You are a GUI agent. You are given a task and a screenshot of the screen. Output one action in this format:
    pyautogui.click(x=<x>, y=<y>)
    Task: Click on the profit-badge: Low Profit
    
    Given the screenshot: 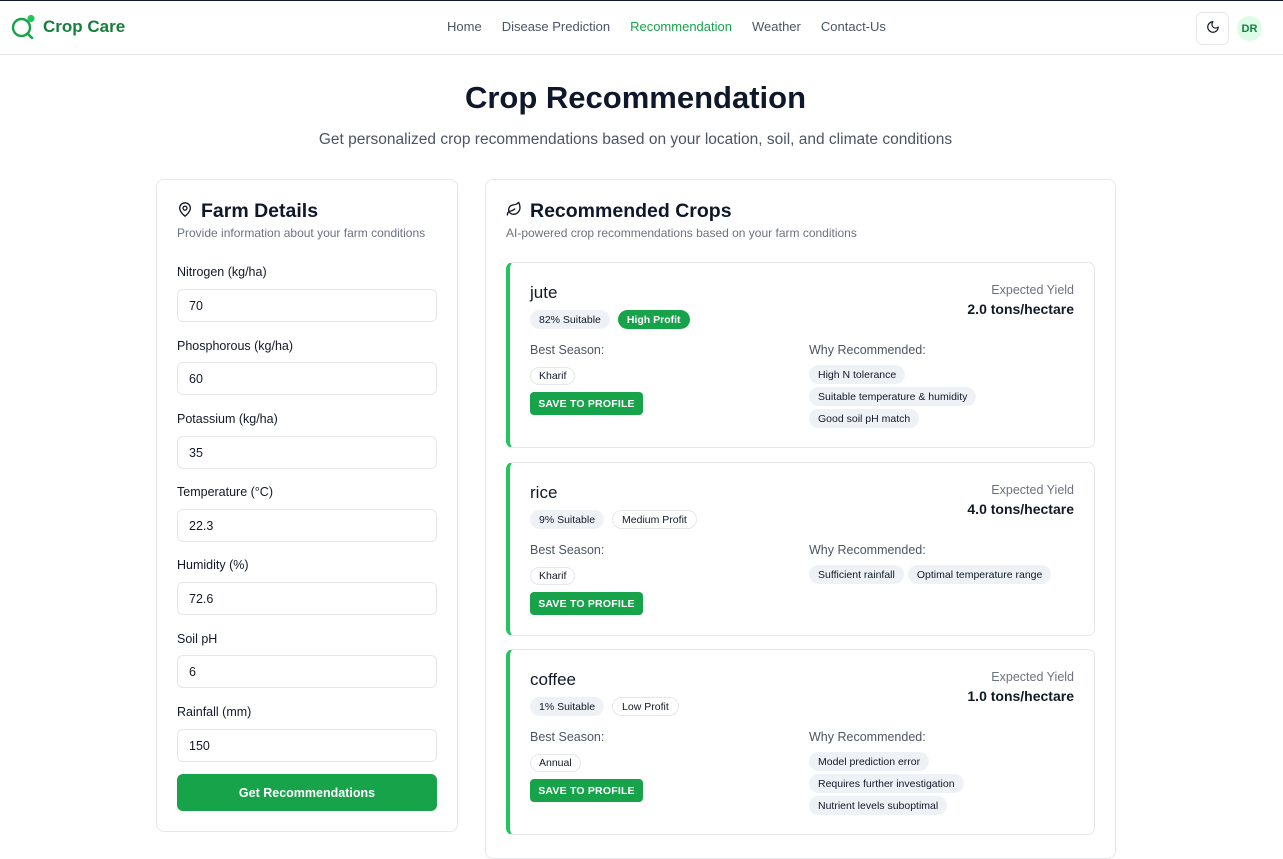 What is the action you would take?
    pyautogui.click(x=645, y=706)
    